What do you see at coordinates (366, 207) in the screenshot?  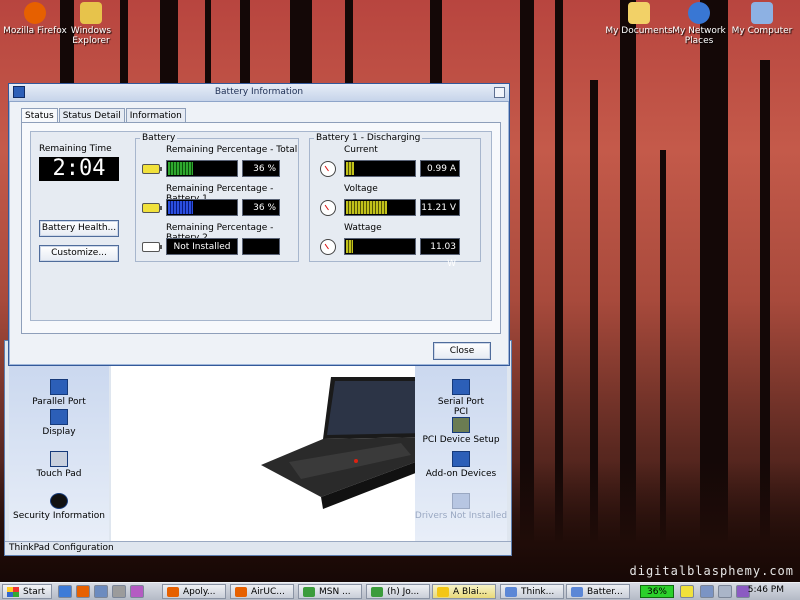 I see `voltage-fill` at bounding box center [366, 207].